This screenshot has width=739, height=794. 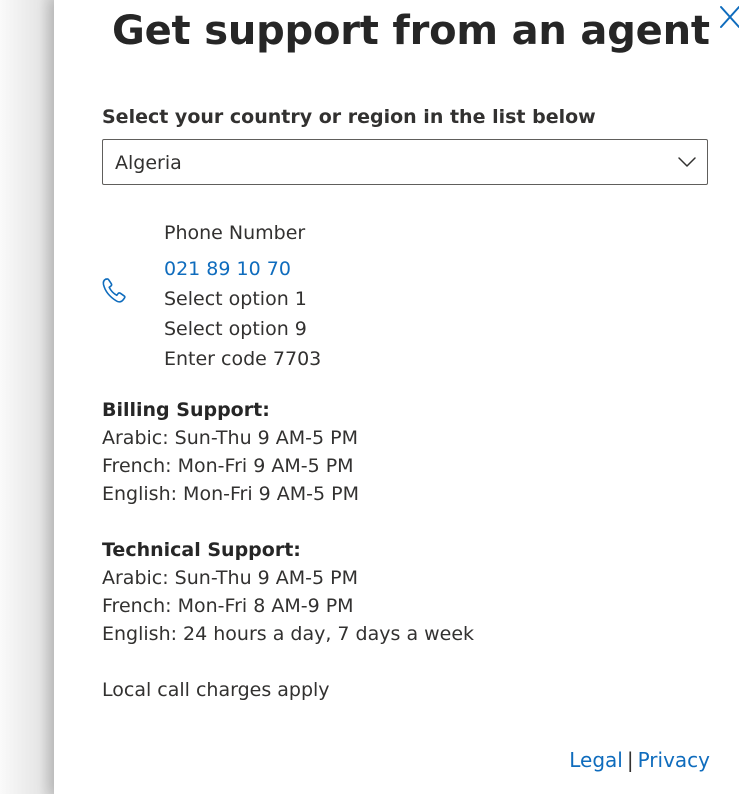 What do you see at coordinates (411, 31) in the screenshot?
I see `dialog-title: Get support from an agent` at bounding box center [411, 31].